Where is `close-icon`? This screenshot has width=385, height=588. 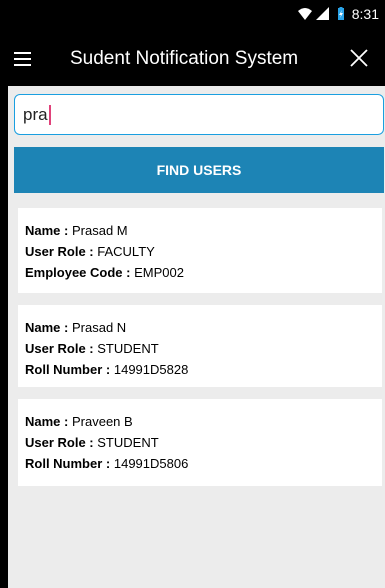 close-icon is located at coordinates (359, 58).